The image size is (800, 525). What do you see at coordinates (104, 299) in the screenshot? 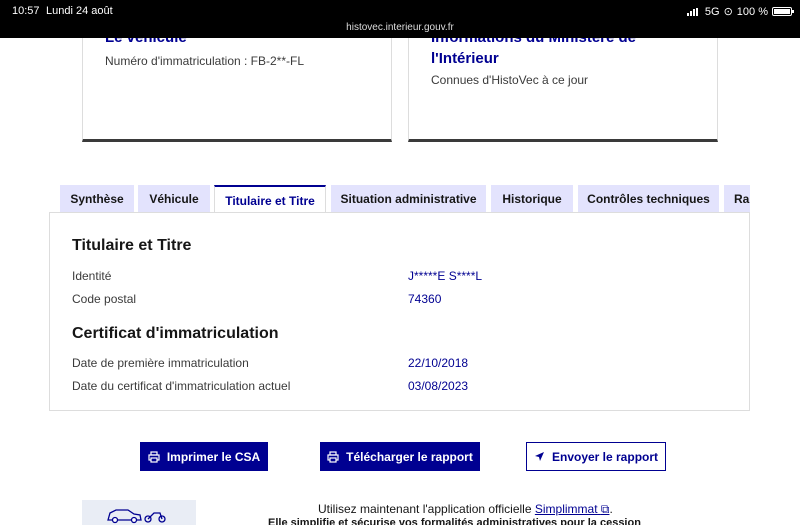
I see `postal-code-label: Code postal` at bounding box center [104, 299].